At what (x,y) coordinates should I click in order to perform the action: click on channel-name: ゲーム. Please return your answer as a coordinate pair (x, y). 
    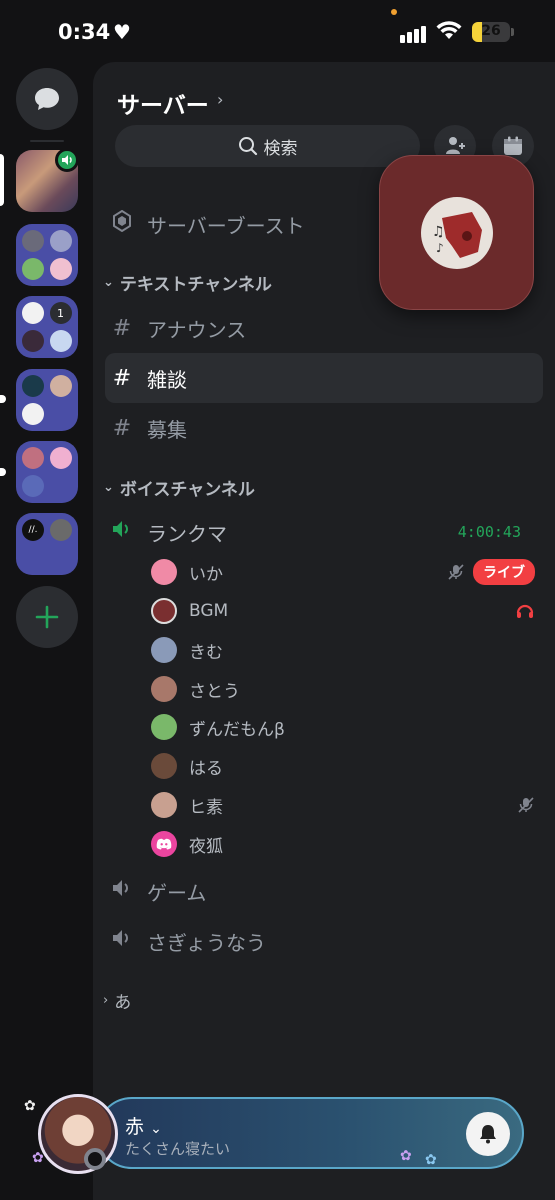
    Looking at the image, I should click on (177, 892).